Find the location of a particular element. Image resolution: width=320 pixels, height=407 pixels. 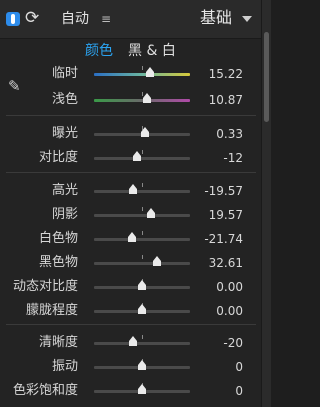

tab-black-white: 黑 & 白 is located at coordinates (152, 51).